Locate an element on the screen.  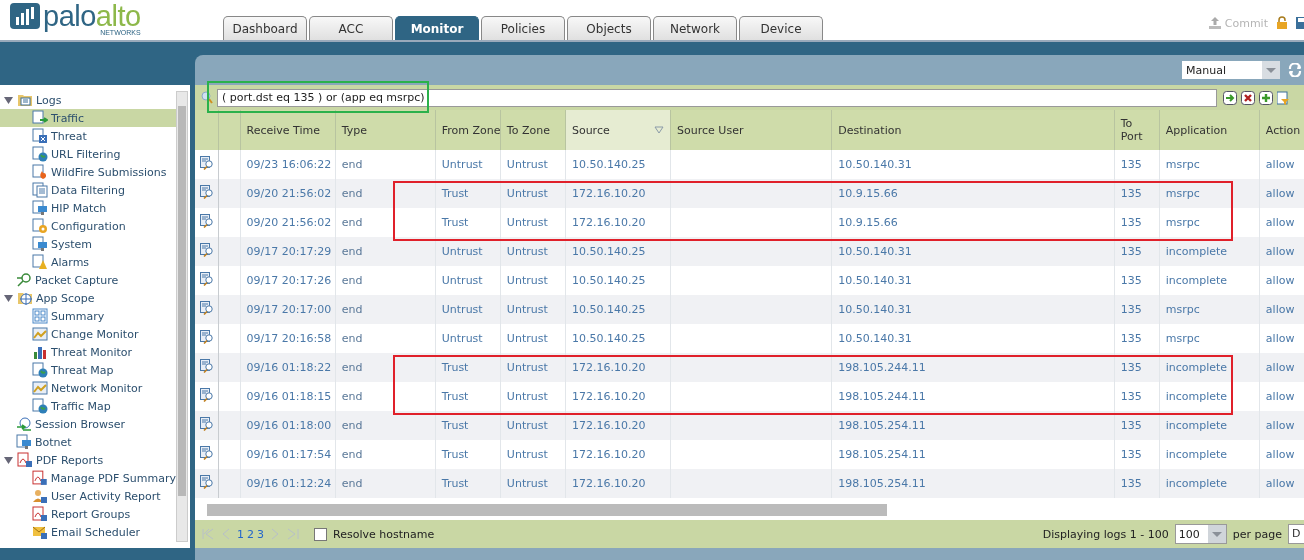
tree-item: Threat Map is located at coordinates (88, 370).